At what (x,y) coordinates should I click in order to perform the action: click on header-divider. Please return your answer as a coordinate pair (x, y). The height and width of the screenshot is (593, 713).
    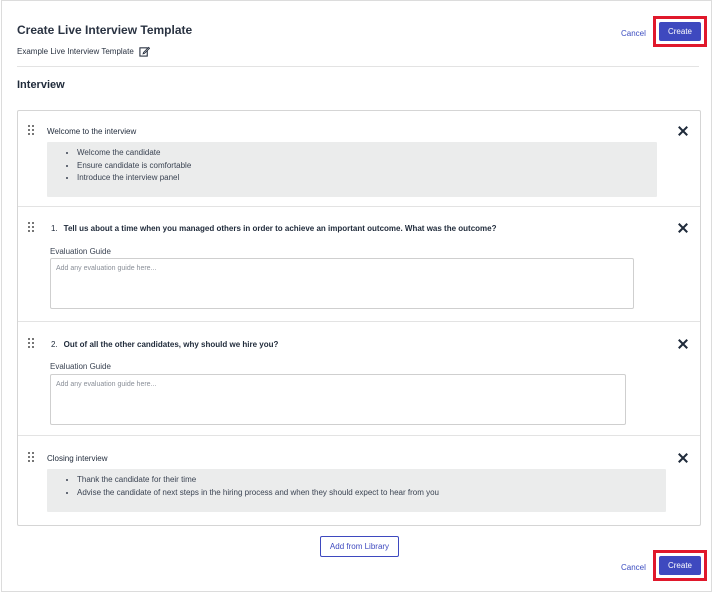
    Looking at the image, I should click on (358, 66).